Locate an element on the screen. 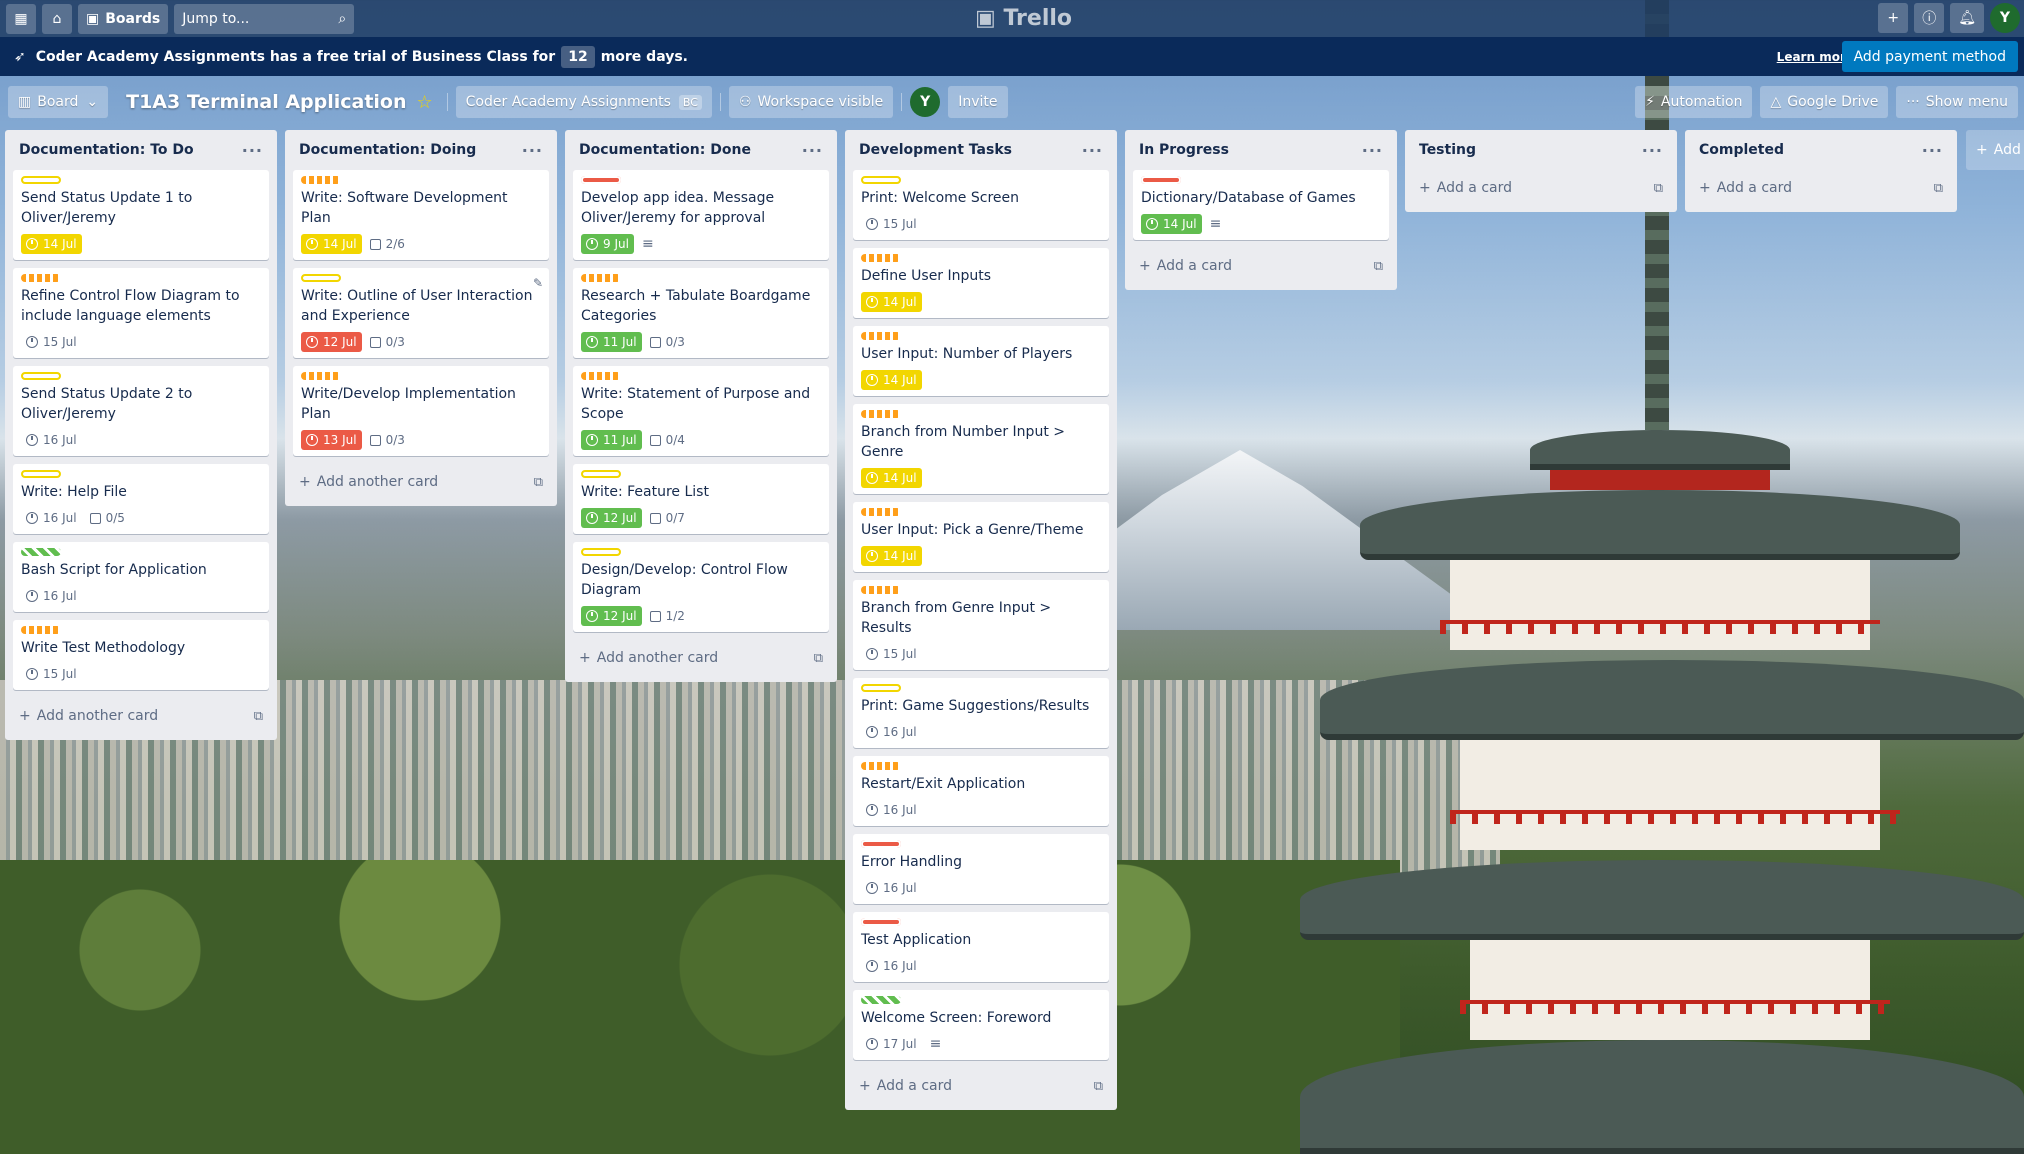 The height and width of the screenshot is (1154, 2024). member-avatar: Y is located at coordinates (925, 102).